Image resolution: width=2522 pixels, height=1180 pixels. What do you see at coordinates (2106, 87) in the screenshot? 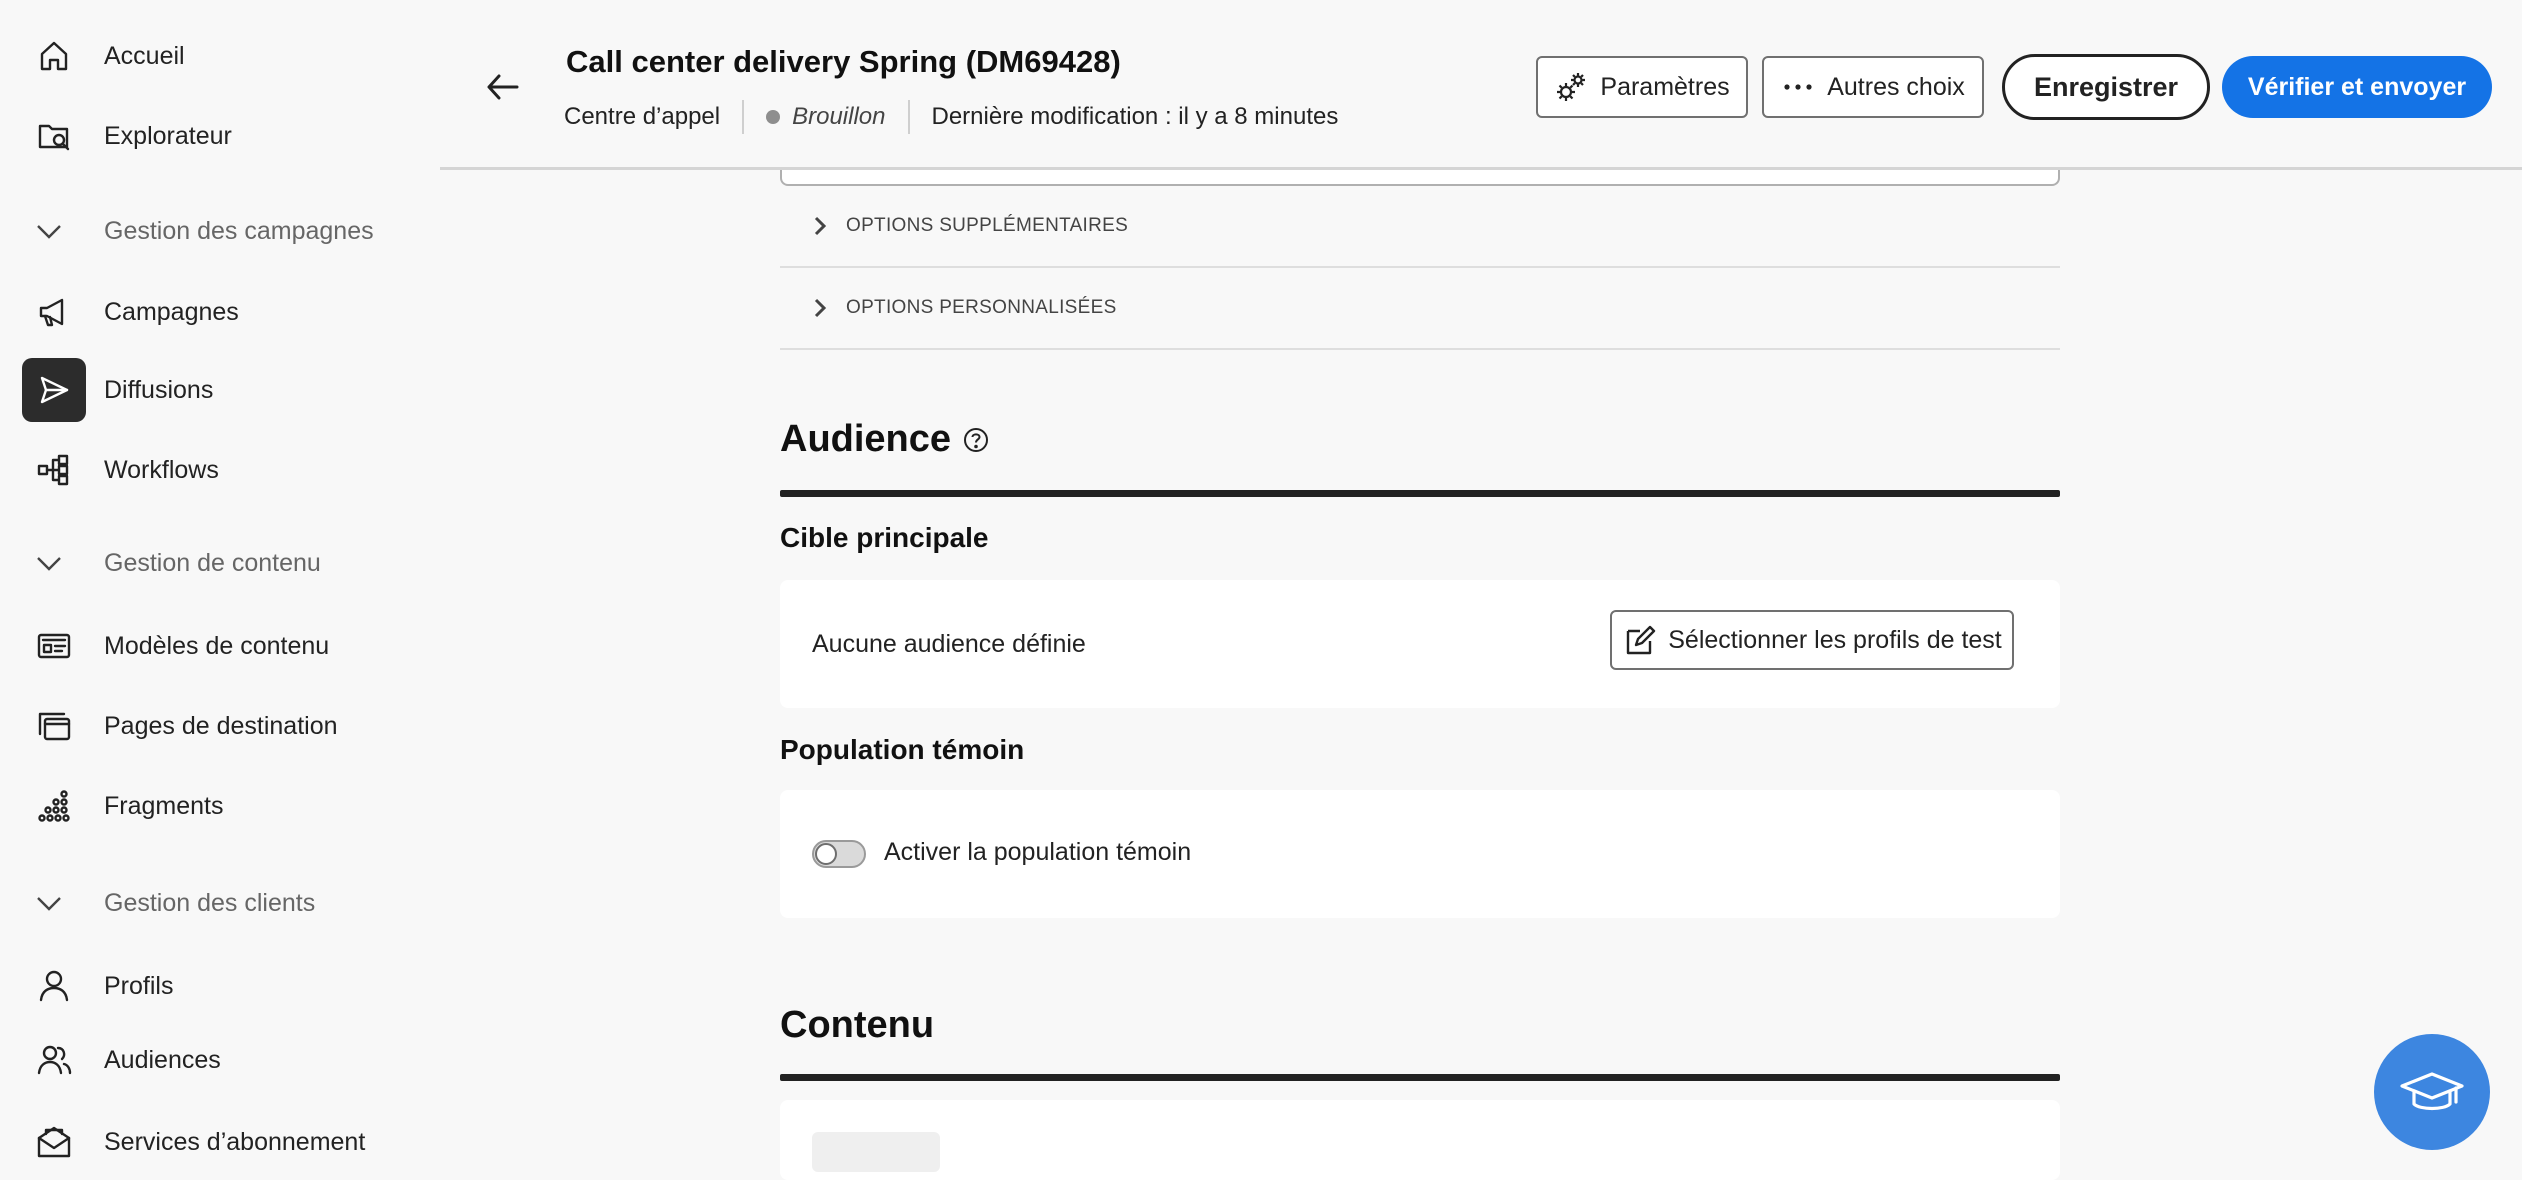
I see `save-button: Enregistrer` at bounding box center [2106, 87].